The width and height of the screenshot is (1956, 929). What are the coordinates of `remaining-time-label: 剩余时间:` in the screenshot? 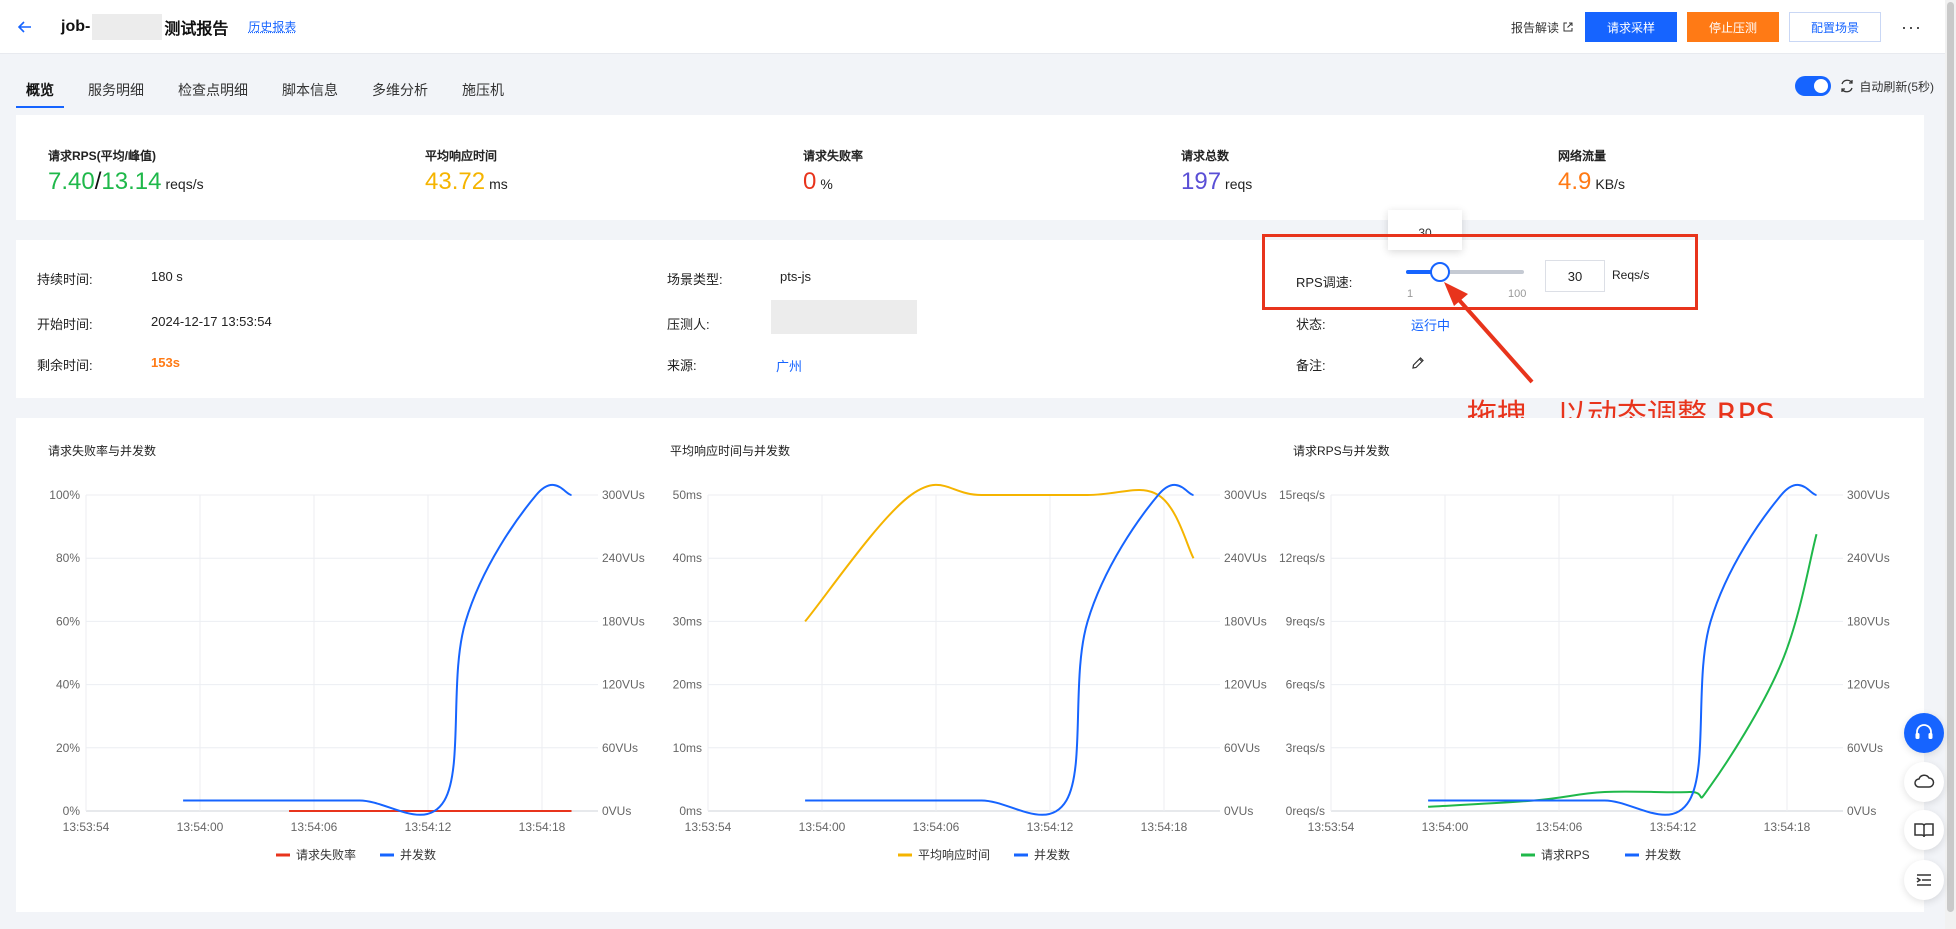 It's located at (65, 365).